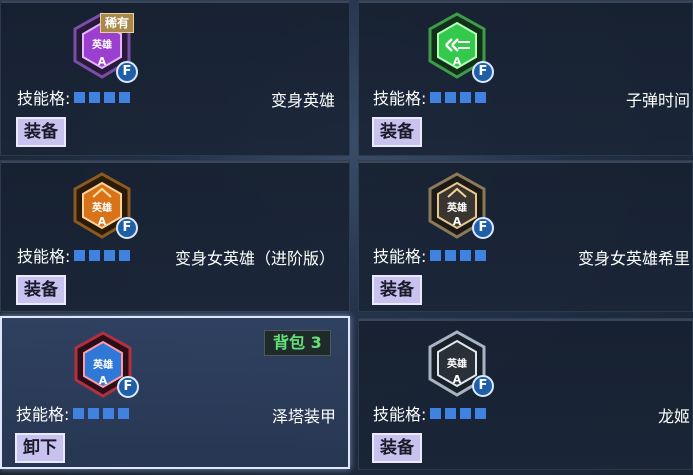 The height and width of the screenshot is (475, 693). I want to click on backpack-slot-tag: 背包 3, so click(297, 343).